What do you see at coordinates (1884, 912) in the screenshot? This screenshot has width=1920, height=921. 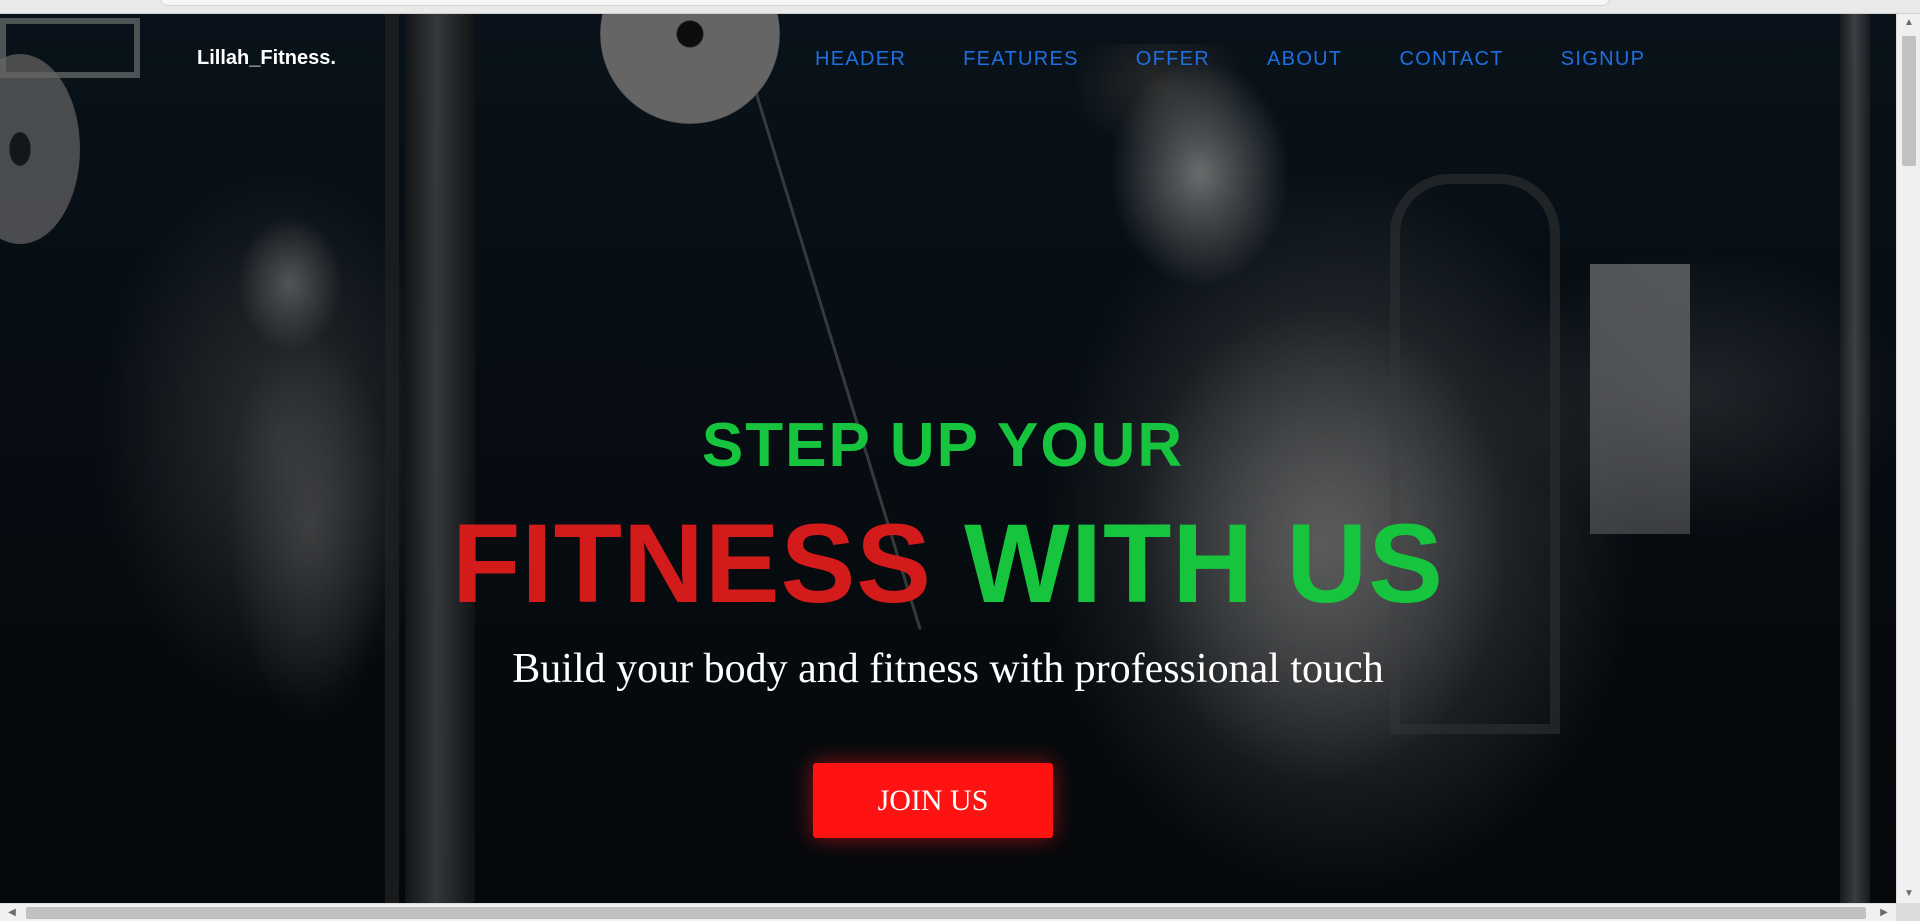 I see `scroll-right-icon: ▶` at bounding box center [1884, 912].